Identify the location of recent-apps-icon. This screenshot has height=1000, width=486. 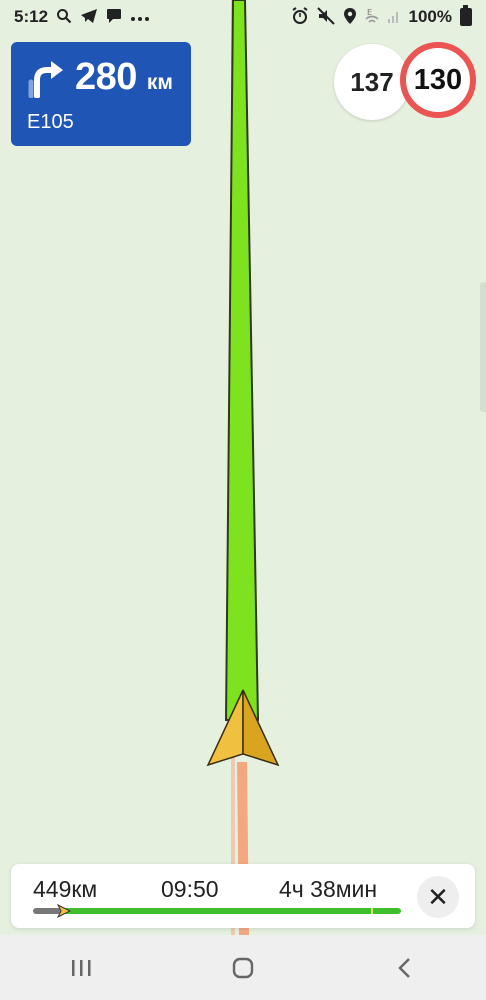
(81, 968).